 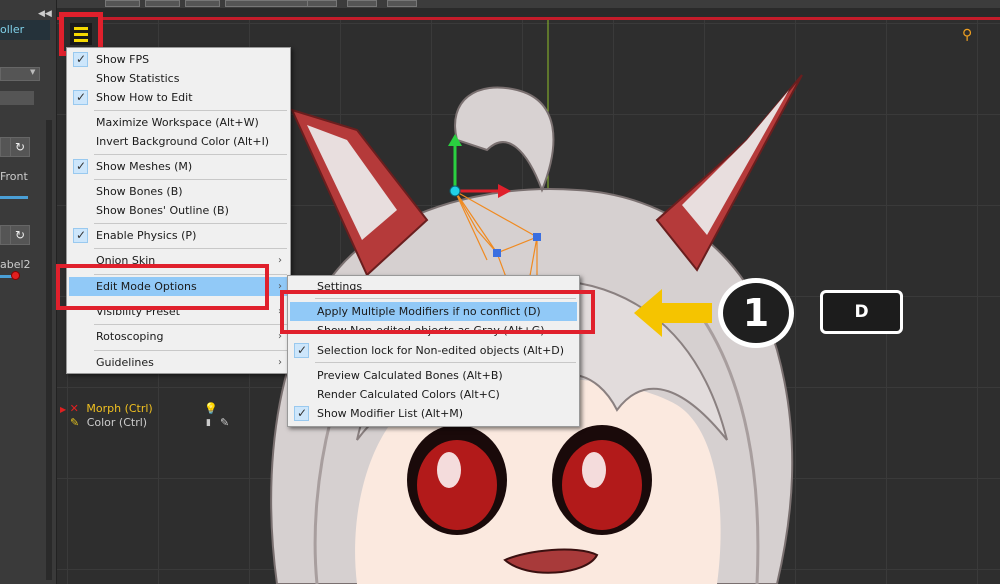 I want to click on menu-item-show-bones-b: Show Bones (B), so click(x=178, y=191).